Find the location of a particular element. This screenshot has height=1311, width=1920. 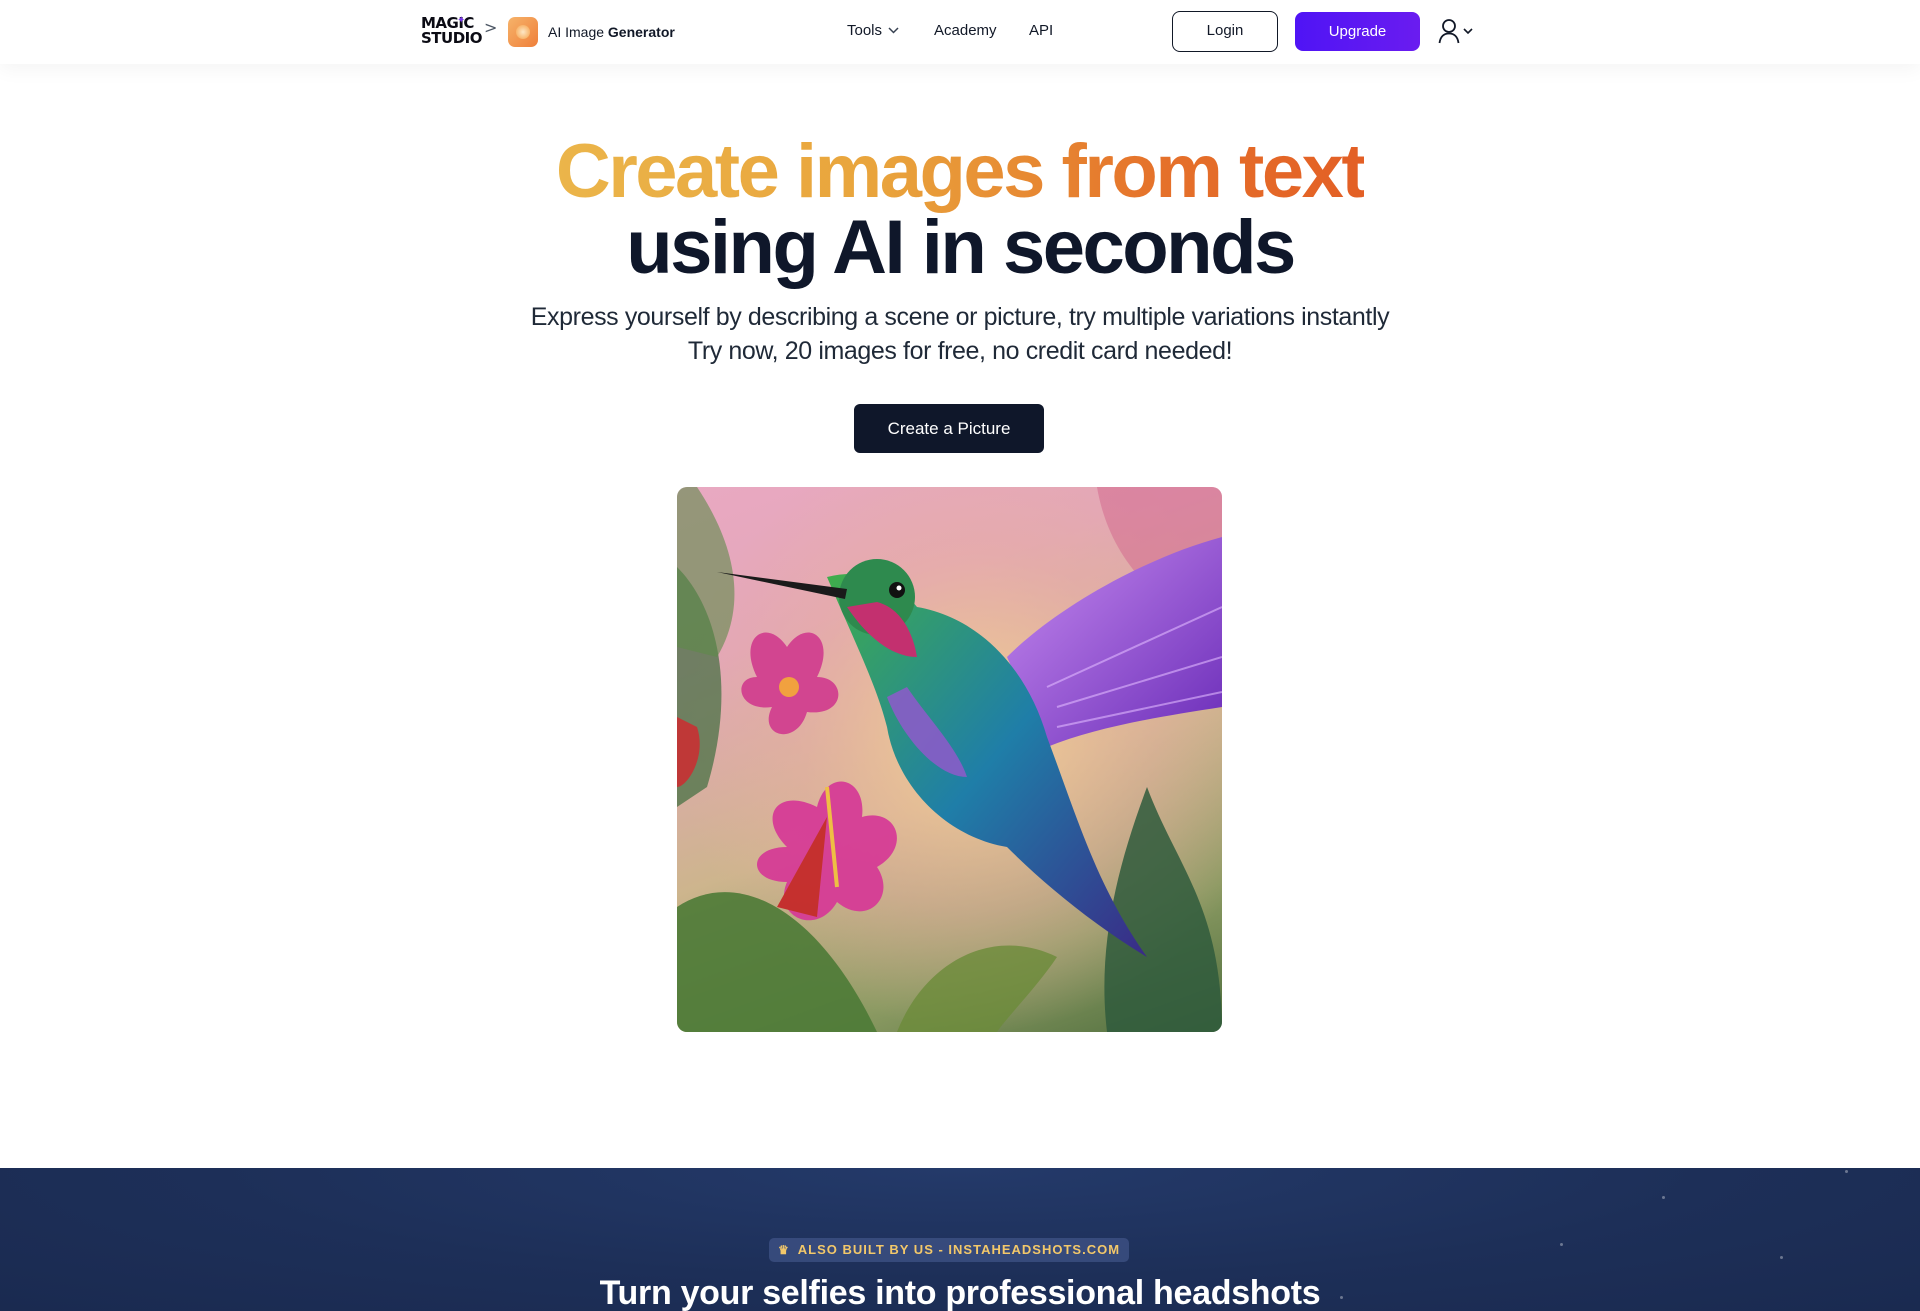

crown-icon: ♛ is located at coordinates (783, 1250).